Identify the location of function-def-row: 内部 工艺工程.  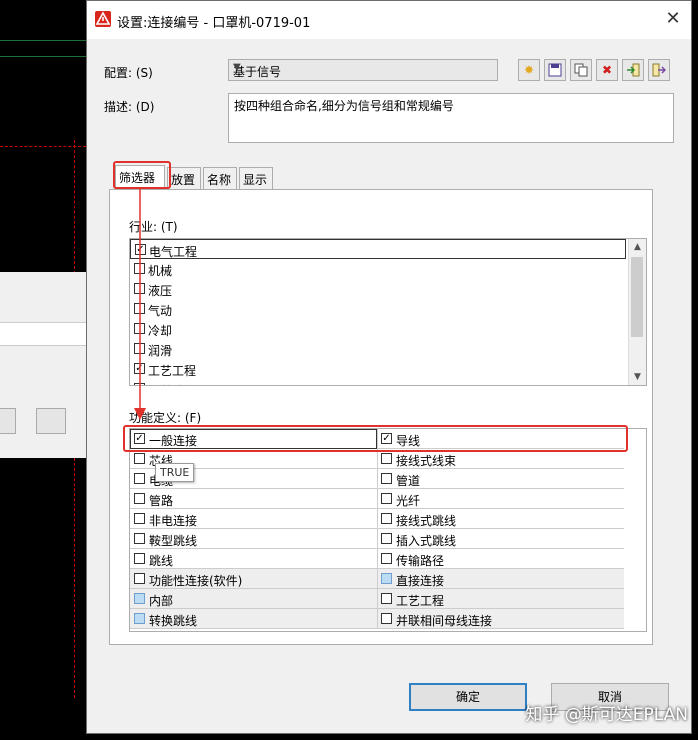
(377, 599).